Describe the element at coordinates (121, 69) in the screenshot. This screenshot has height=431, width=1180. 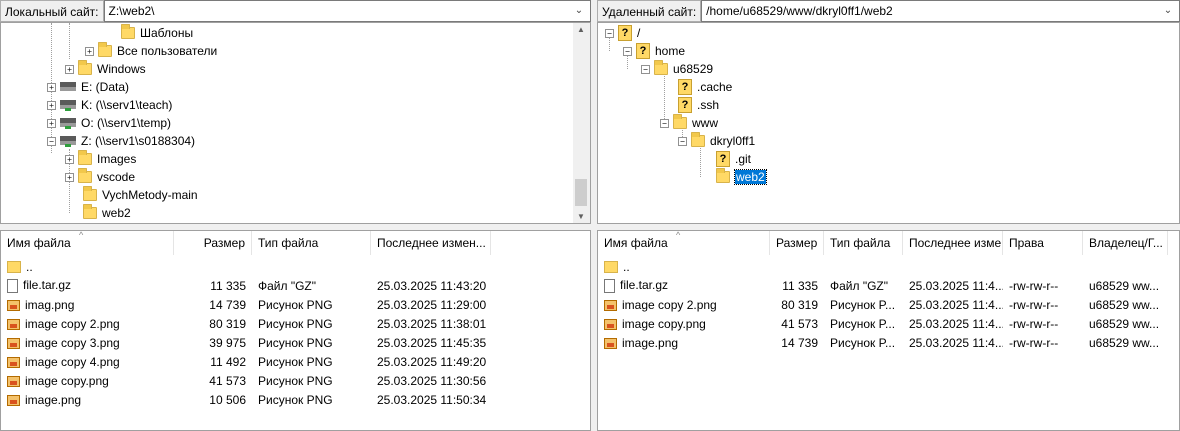
I see `tree-item-label: Windows` at that location.